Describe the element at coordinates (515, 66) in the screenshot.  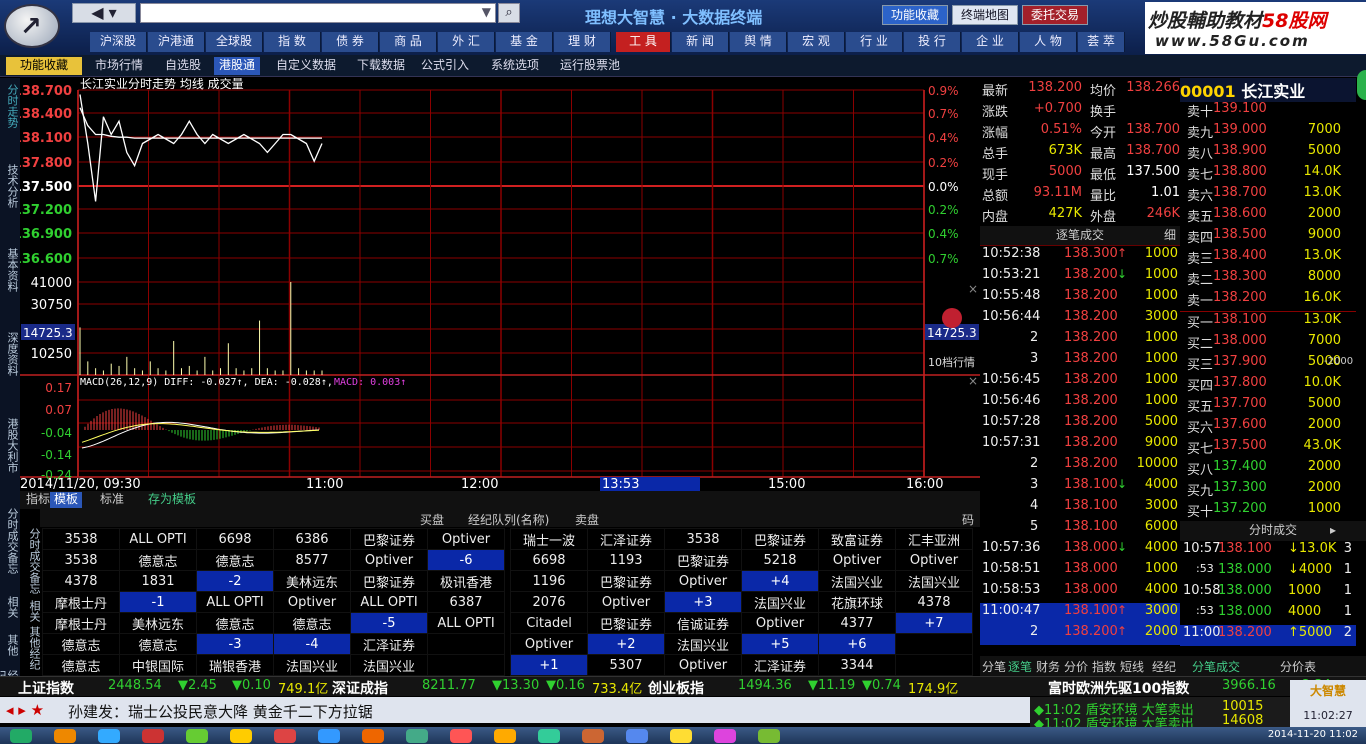
I see `submenu-item: 系统选项` at that location.